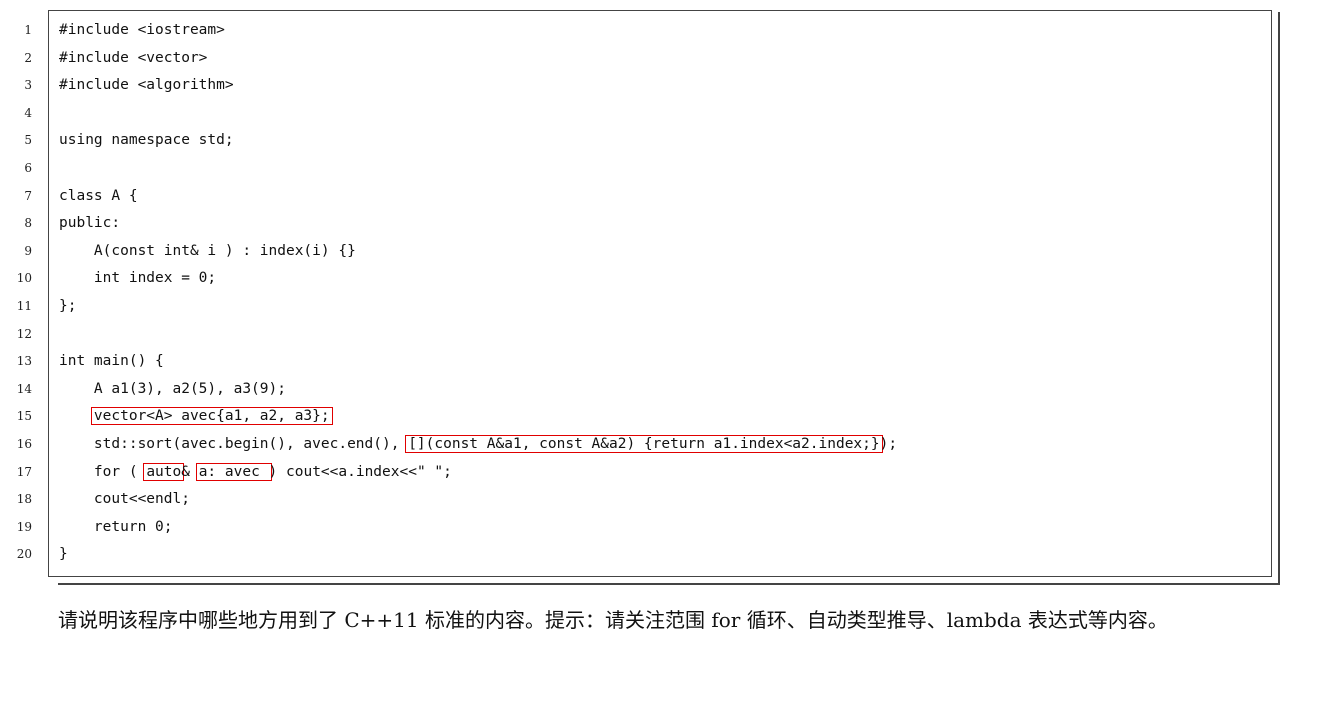  I want to click on code-text: cout<<endl;, so click(124, 500).